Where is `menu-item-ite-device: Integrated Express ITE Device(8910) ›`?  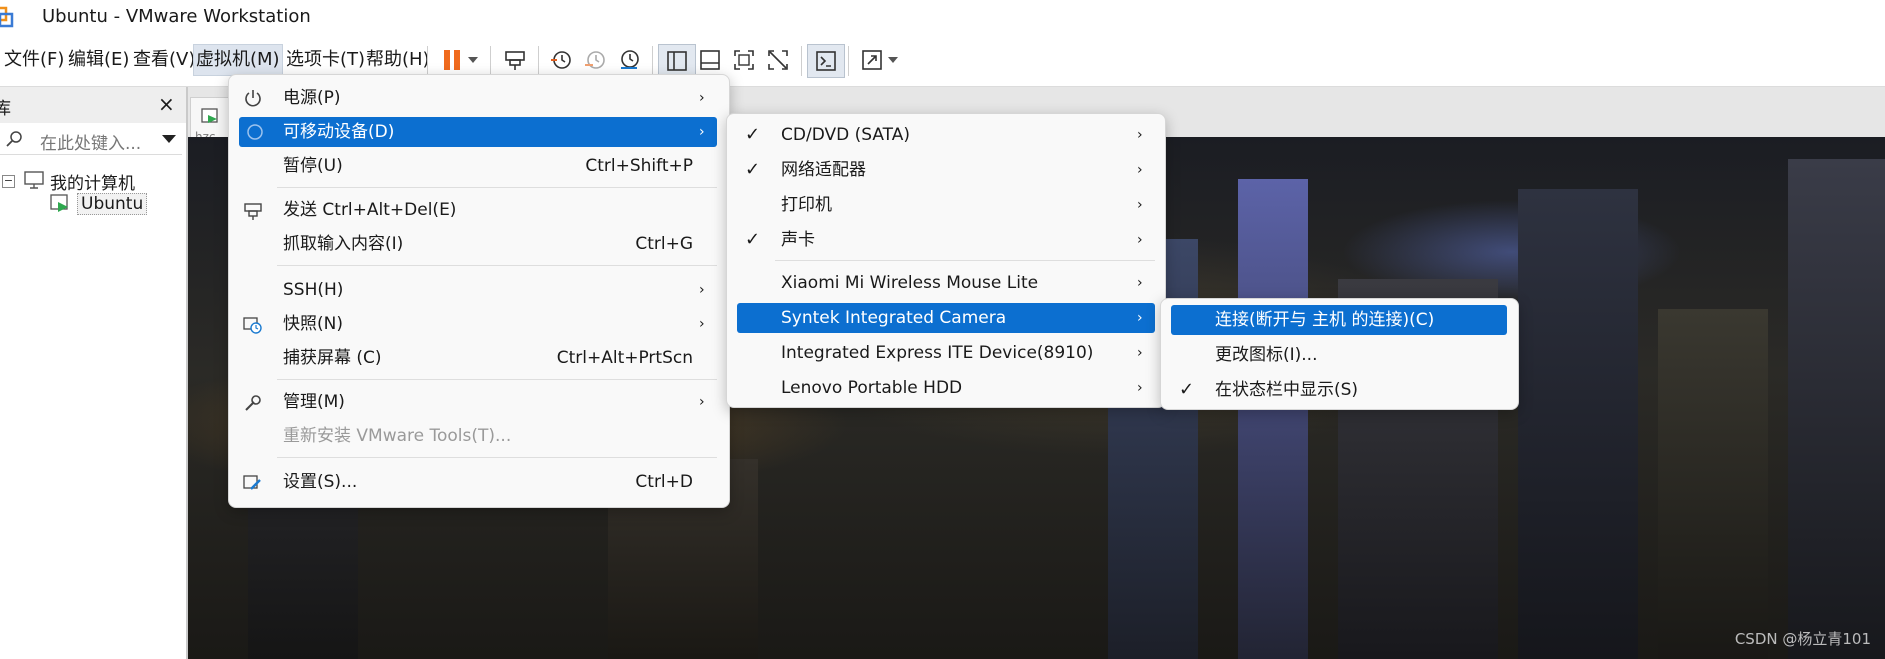
menu-item-ite-device: Integrated Express ITE Device(8910) › is located at coordinates (946, 353).